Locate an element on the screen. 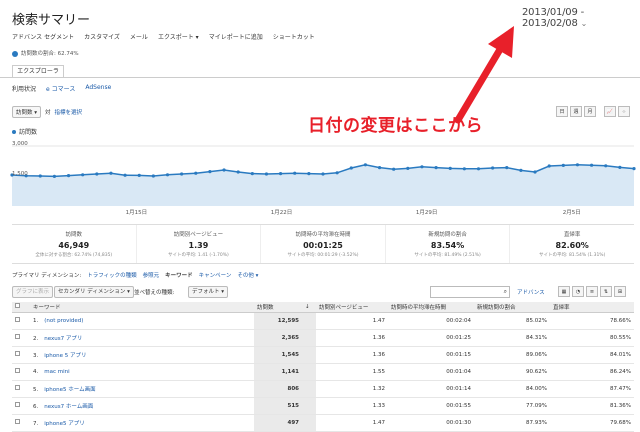 The image size is (640, 432). view-day-button: 日 is located at coordinates (562, 111).